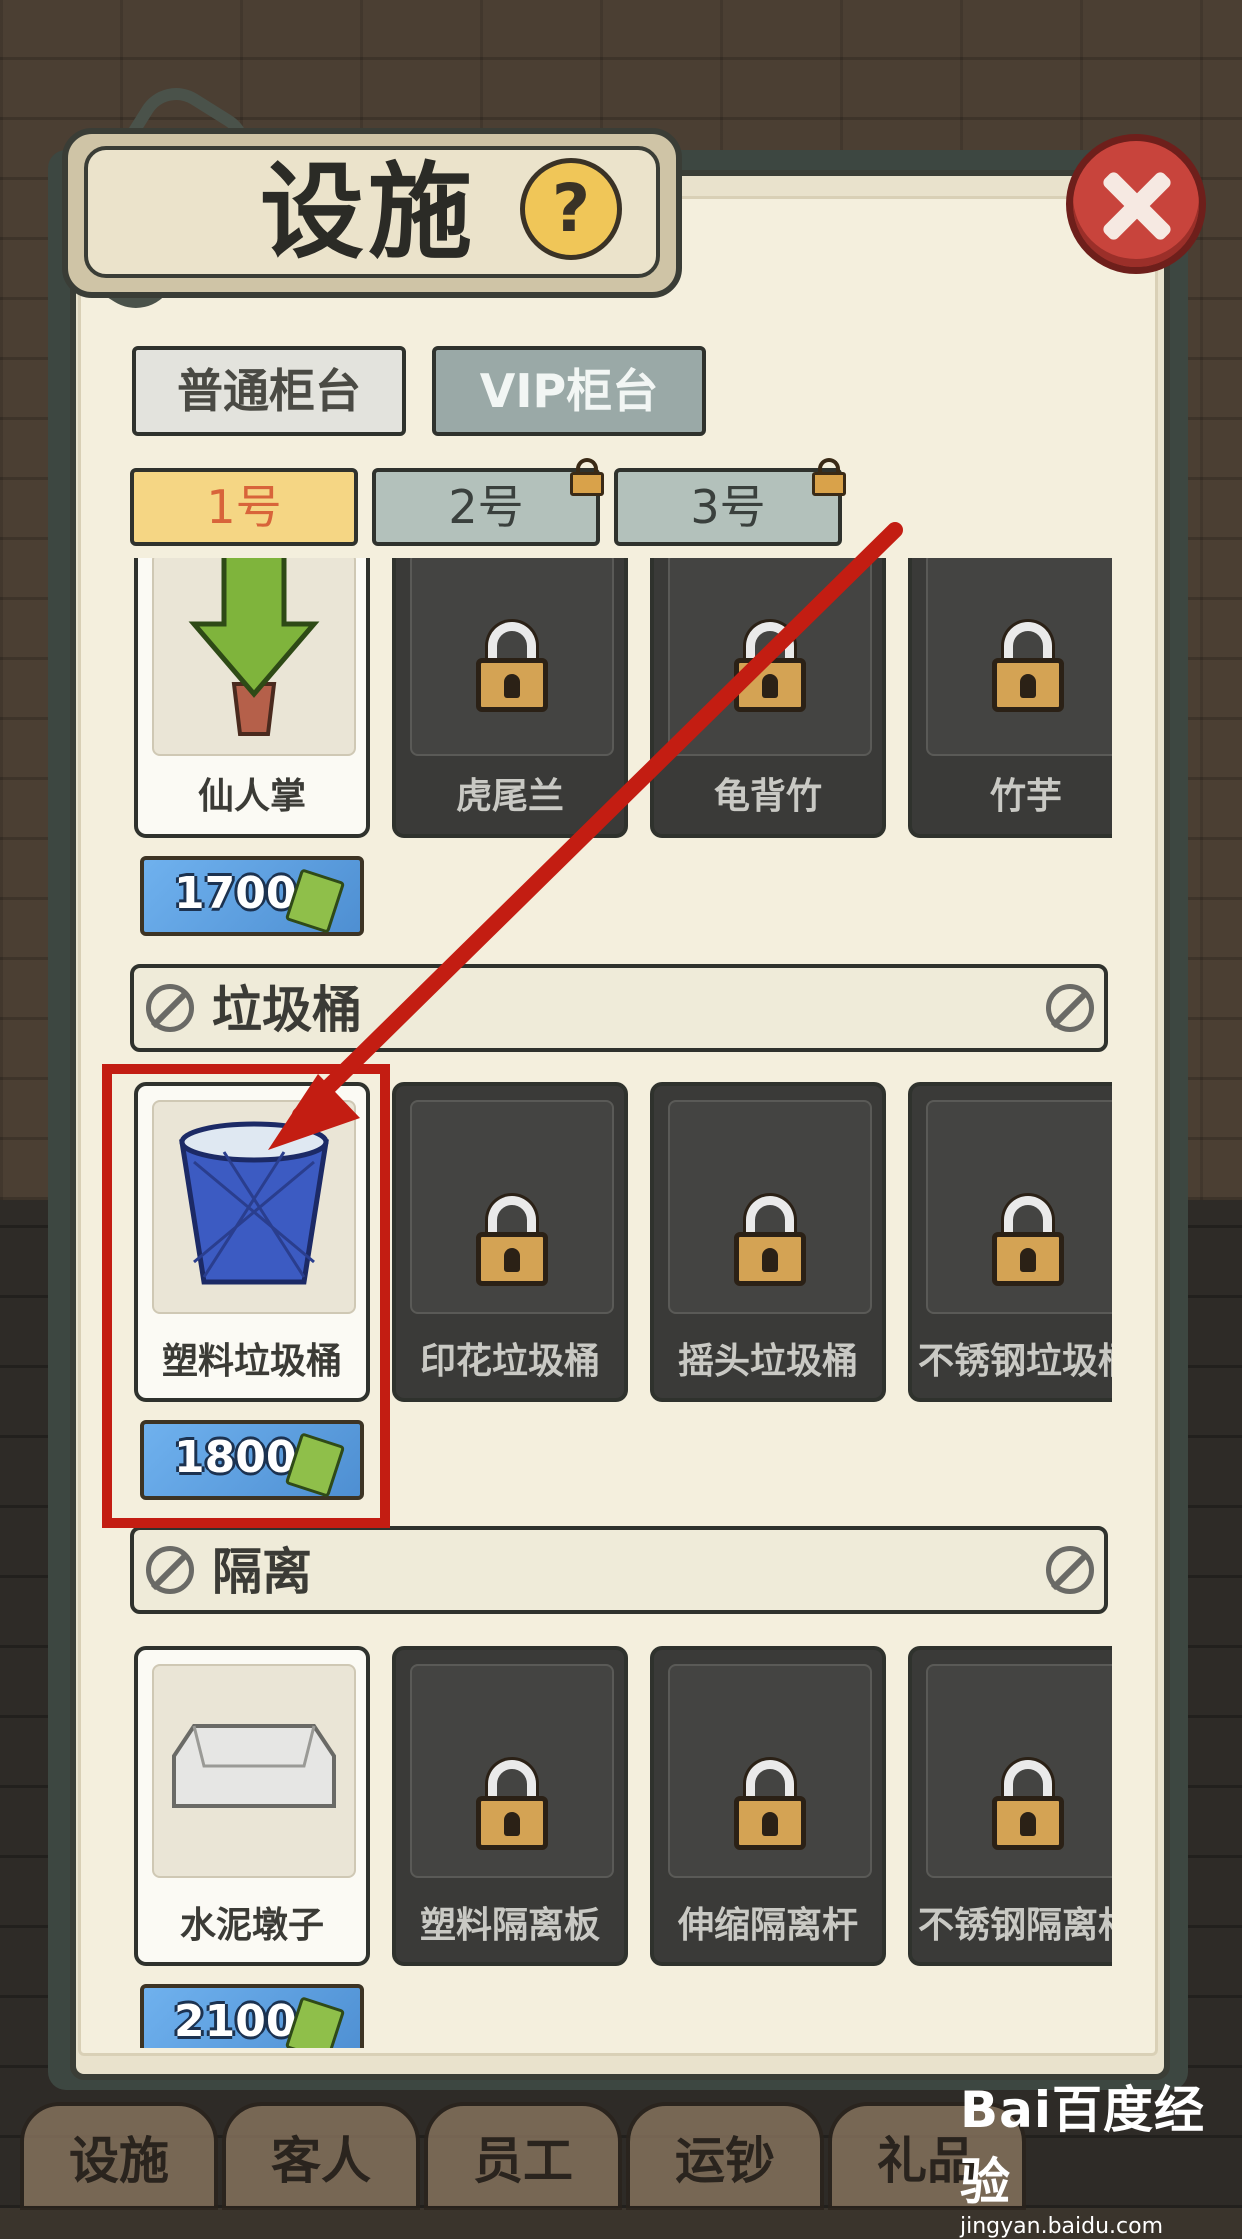 Image resolution: width=1242 pixels, height=2239 pixels. I want to click on item-card-steel-barrier: 不锈钢隔离杆, so click(1010, 1806).